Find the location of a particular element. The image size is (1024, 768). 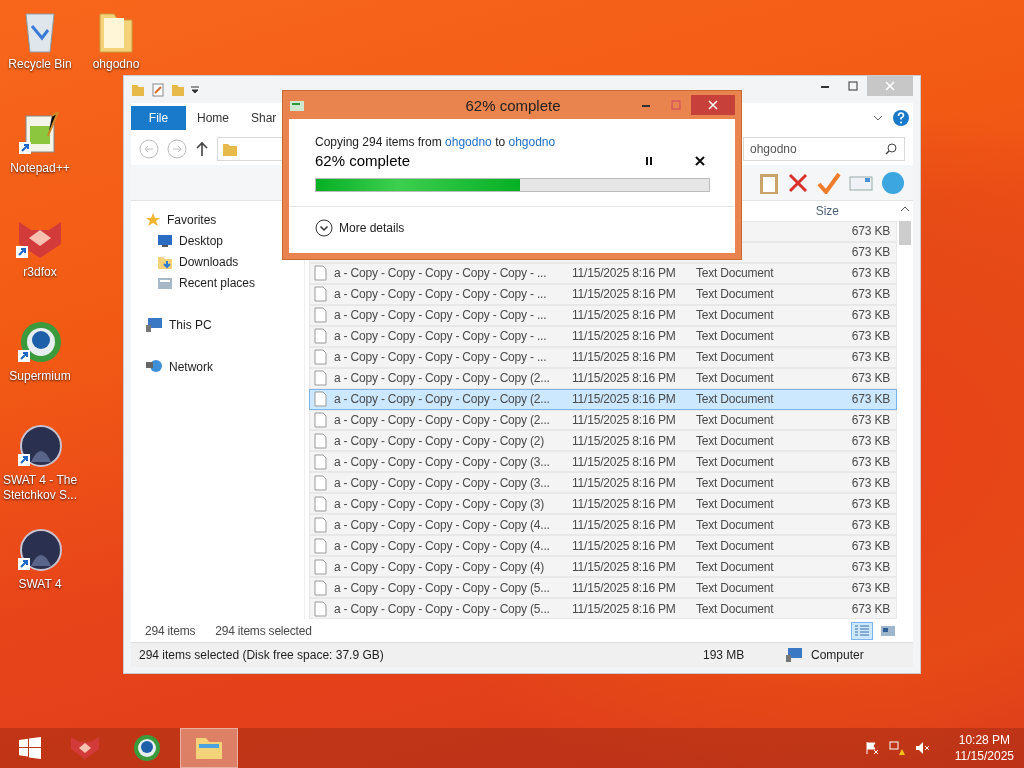

selection-count: 294 items selected is located at coordinates (263, 630).